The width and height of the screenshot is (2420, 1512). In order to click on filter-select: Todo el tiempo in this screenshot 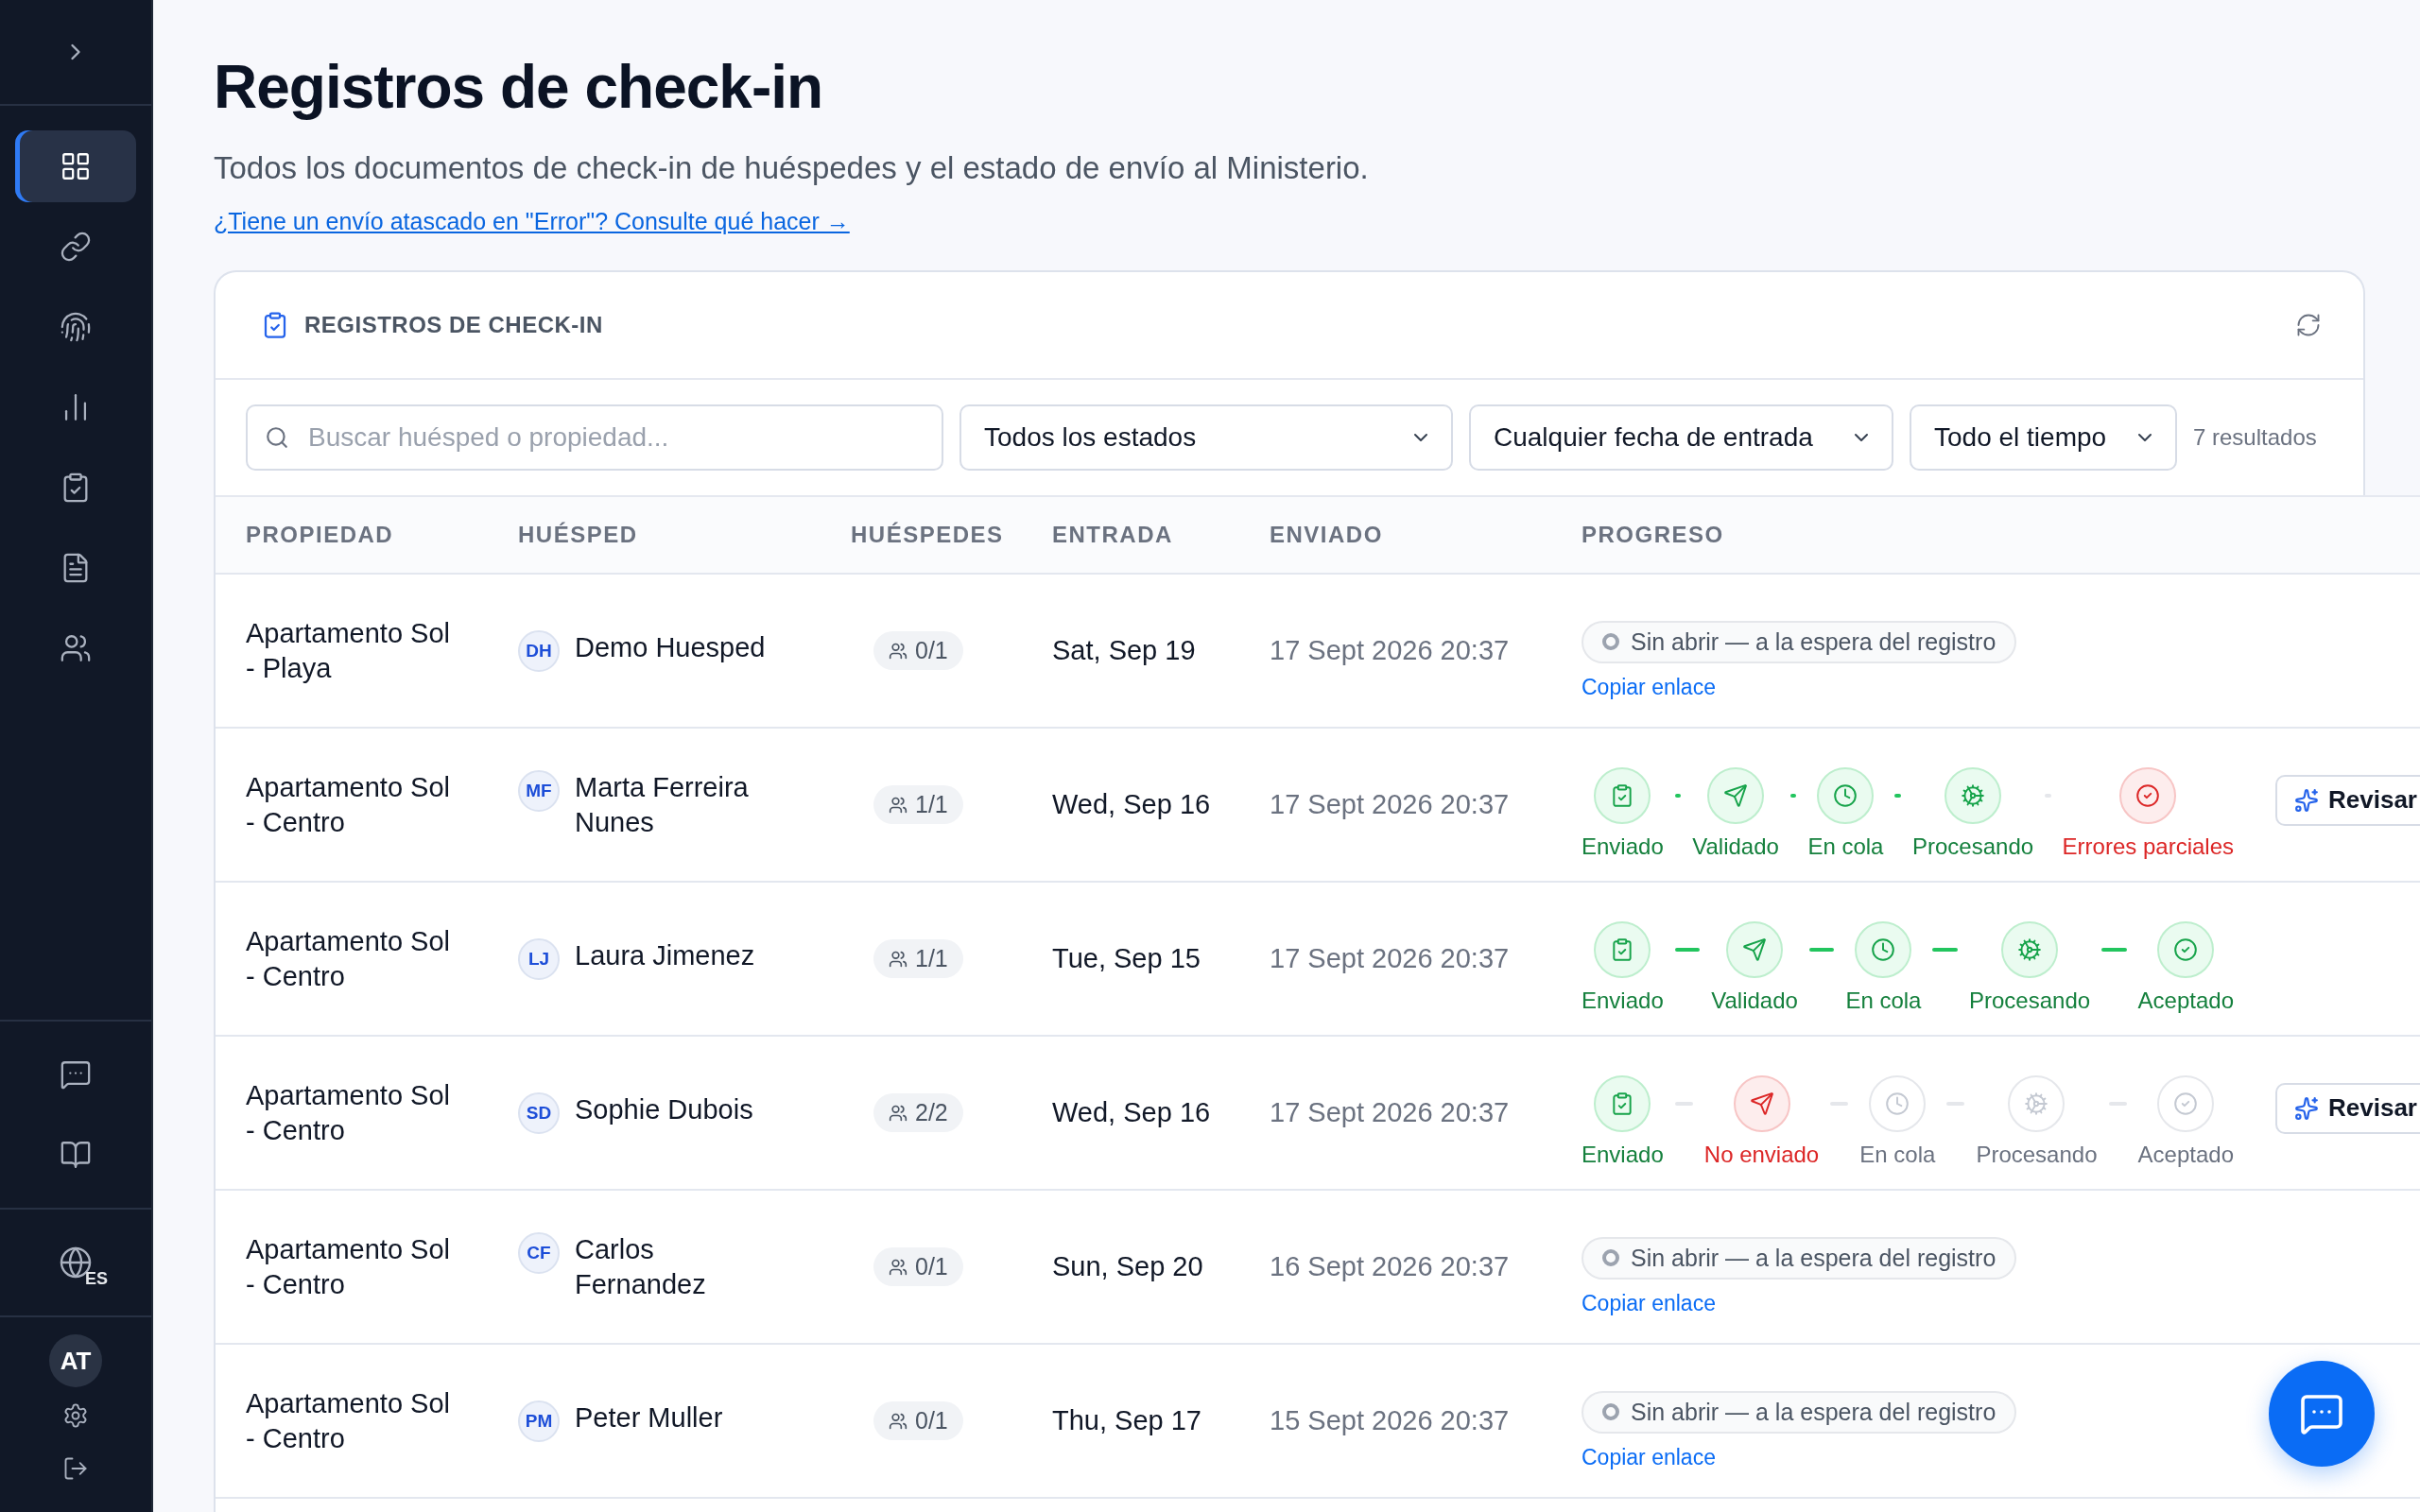, I will do `click(2043, 437)`.